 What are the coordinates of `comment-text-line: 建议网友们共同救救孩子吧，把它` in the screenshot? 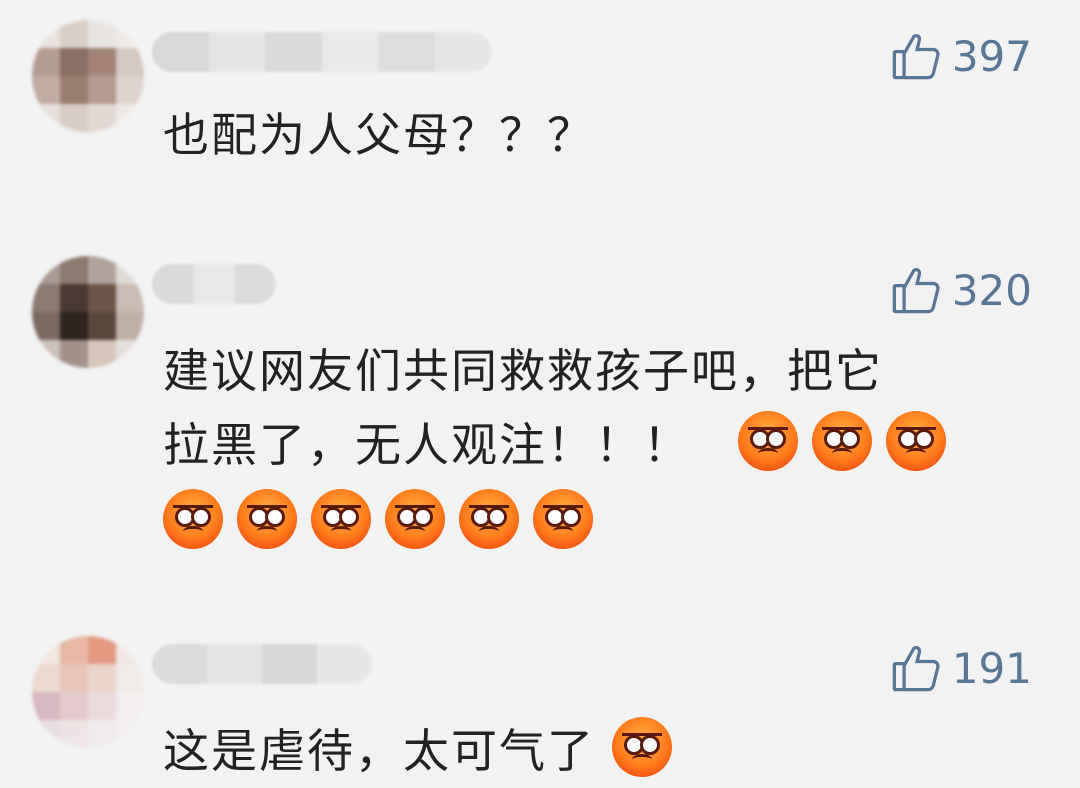 It's located at (523, 371).